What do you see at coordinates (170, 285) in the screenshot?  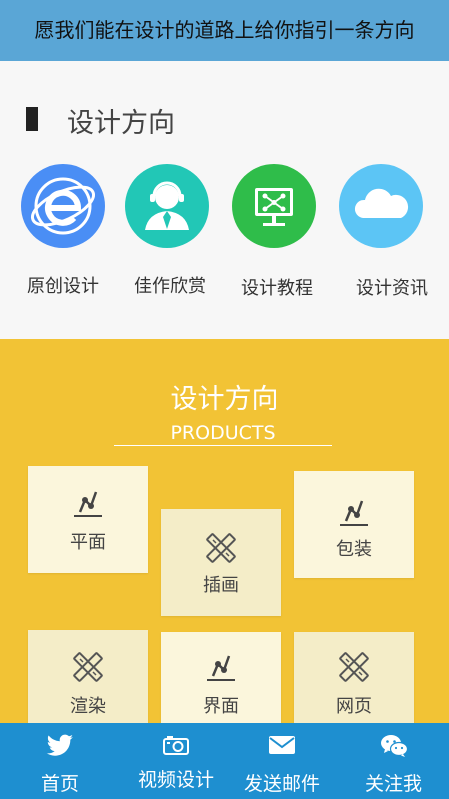 I see `circle-label-showcase: 佳作欣赏` at bounding box center [170, 285].